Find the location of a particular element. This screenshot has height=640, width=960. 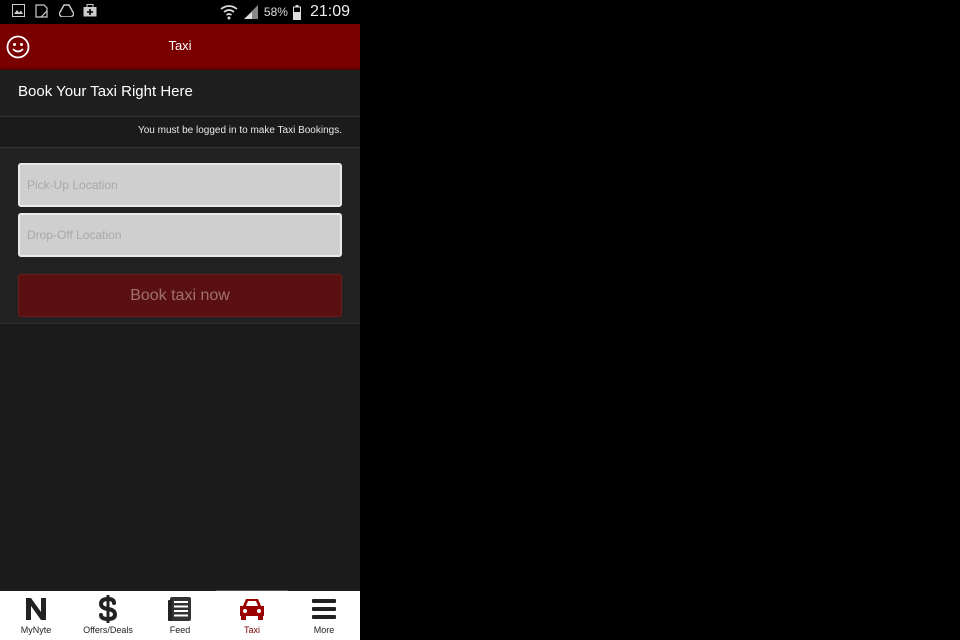

signal-icon is located at coordinates (250, 12).